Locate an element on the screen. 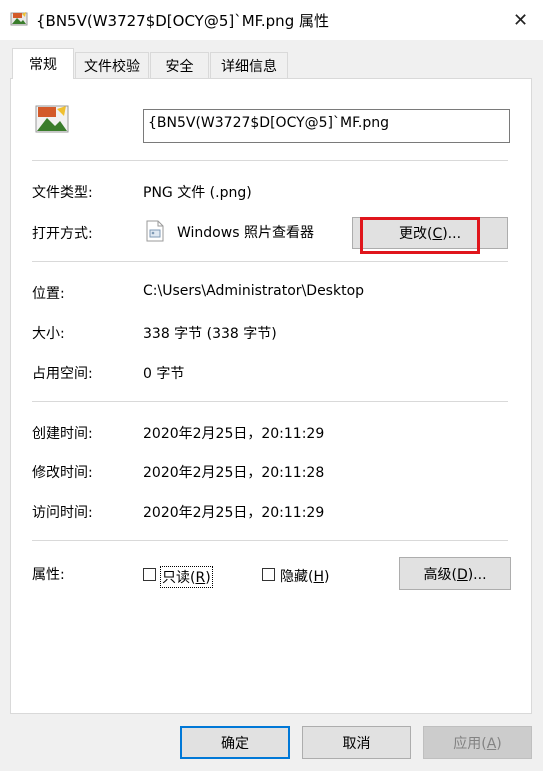 This screenshot has width=543, height=771. apply-button-label: 应用(A) is located at coordinates (477, 743).